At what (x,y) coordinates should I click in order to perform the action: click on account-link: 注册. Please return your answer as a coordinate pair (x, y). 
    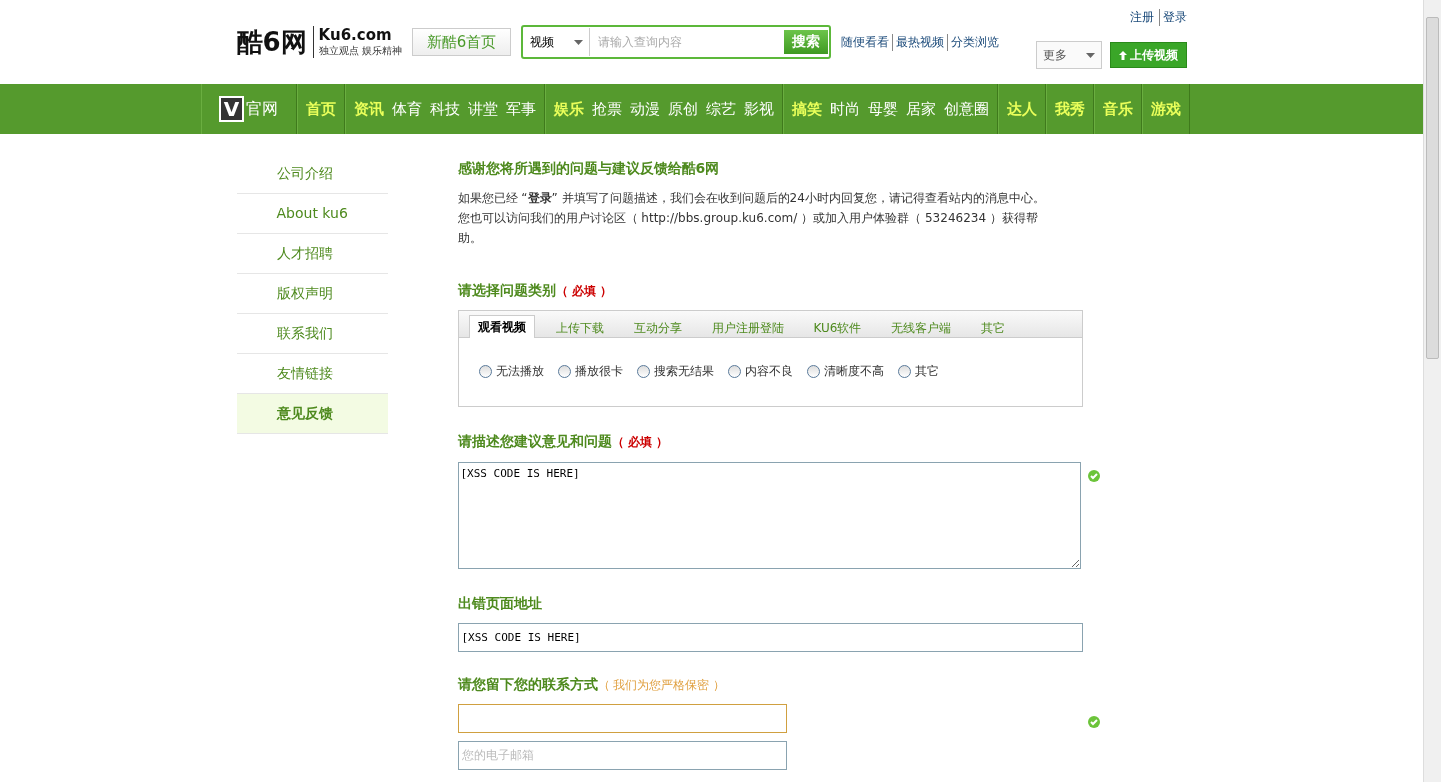
    Looking at the image, I should click on (1141, 17).